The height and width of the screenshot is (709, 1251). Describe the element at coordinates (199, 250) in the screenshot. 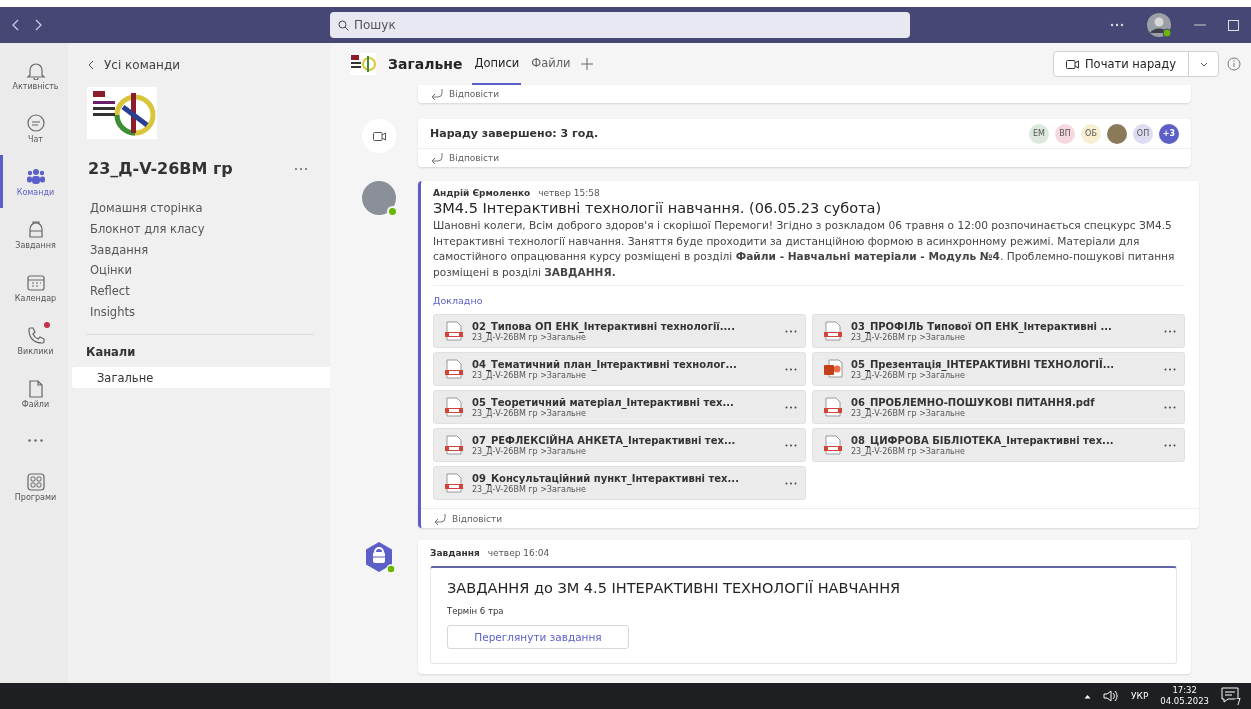

I see `sidebar-item: Завдання` at that location.